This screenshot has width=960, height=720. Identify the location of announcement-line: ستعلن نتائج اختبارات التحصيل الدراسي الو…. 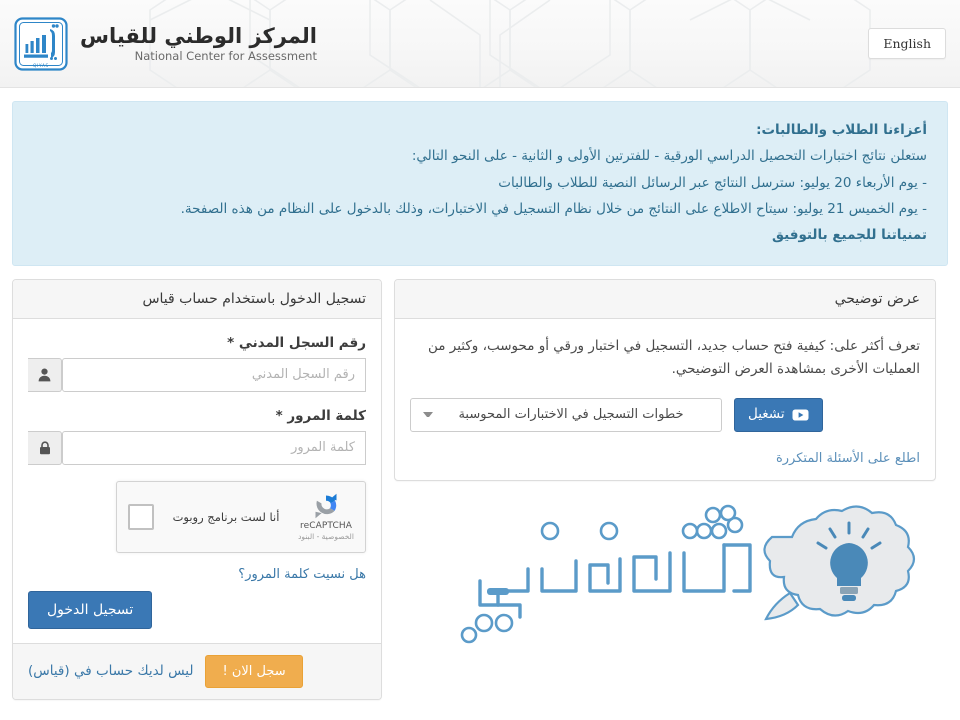
(669, 156).